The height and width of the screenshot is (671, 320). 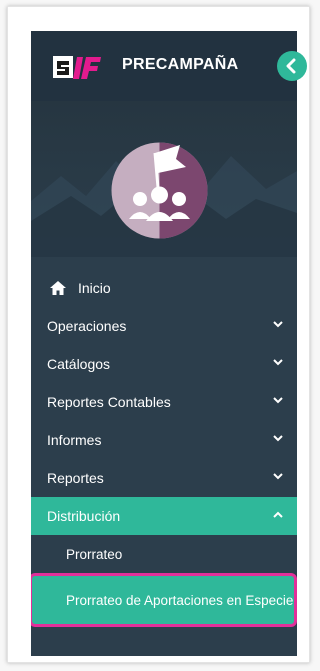 What do you see at coordinates (164, 288) in the screenshot?
I see `menu-item-inicio: Inicio` at bounding box center [164, 288].